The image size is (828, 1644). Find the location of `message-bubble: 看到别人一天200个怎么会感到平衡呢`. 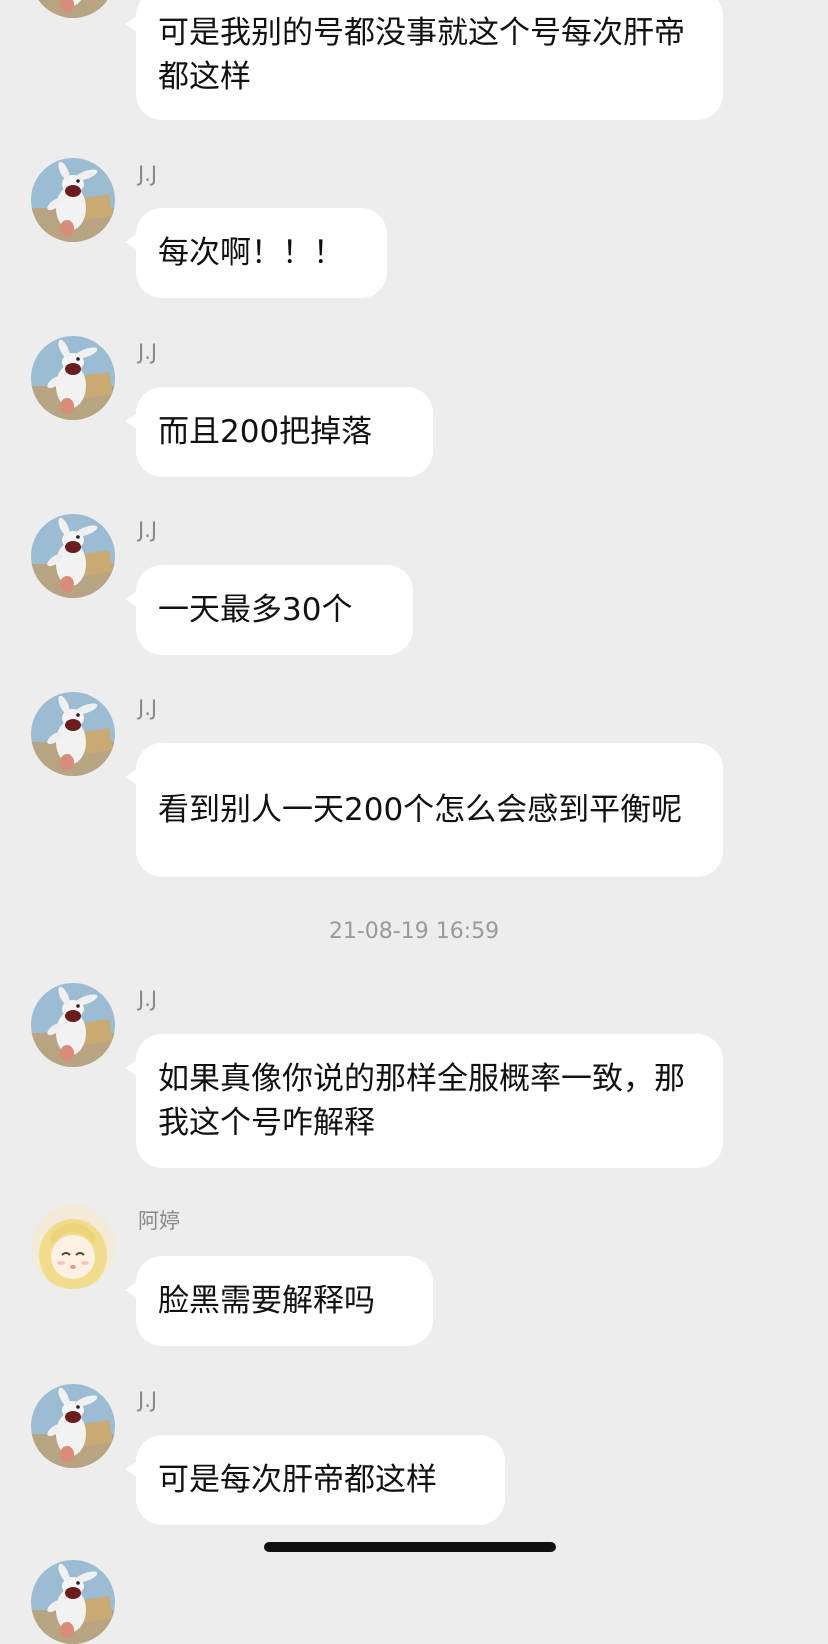

message-bubble: 看到别人一天200个怎么会感到平衡呢 is located at coordinates (424, 810).